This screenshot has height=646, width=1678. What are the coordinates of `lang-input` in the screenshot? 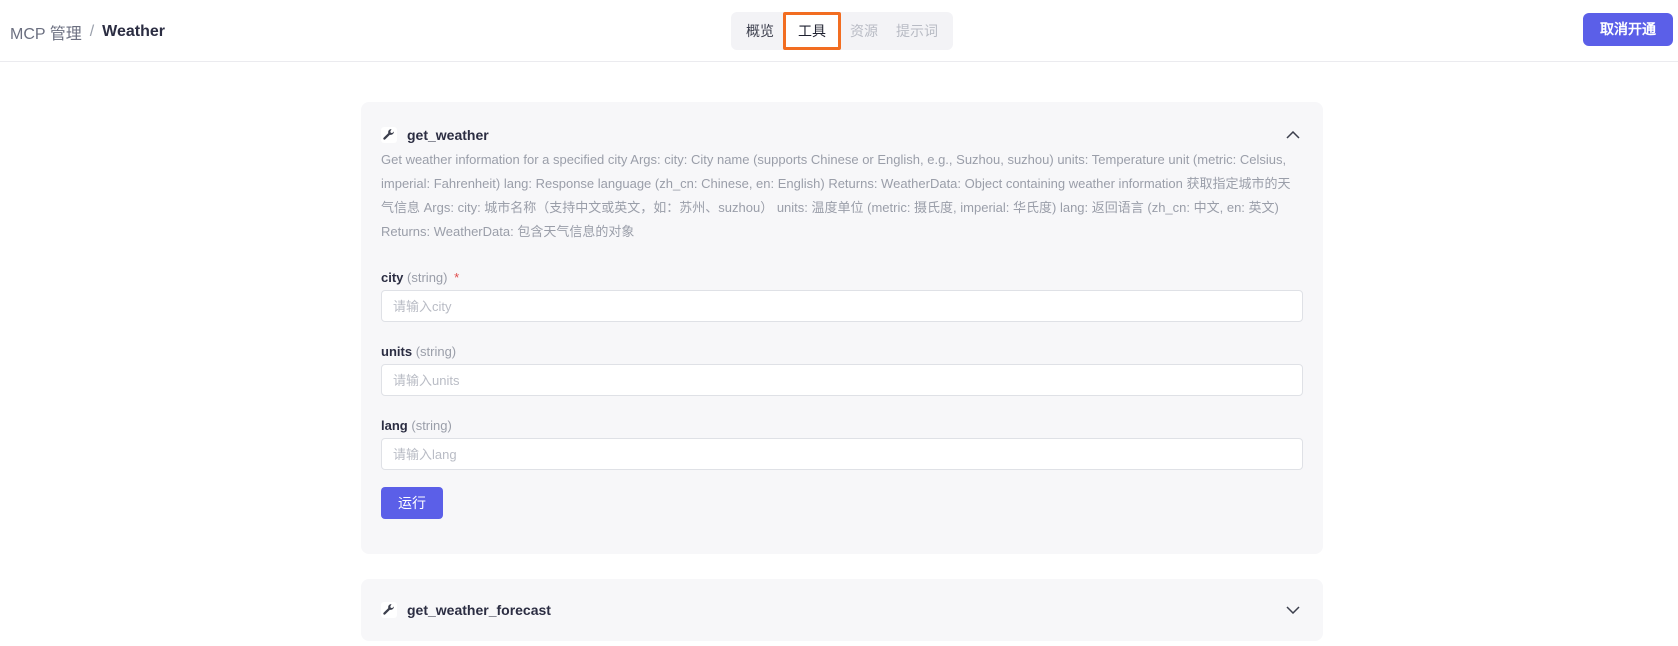 It's located at (842, 454).